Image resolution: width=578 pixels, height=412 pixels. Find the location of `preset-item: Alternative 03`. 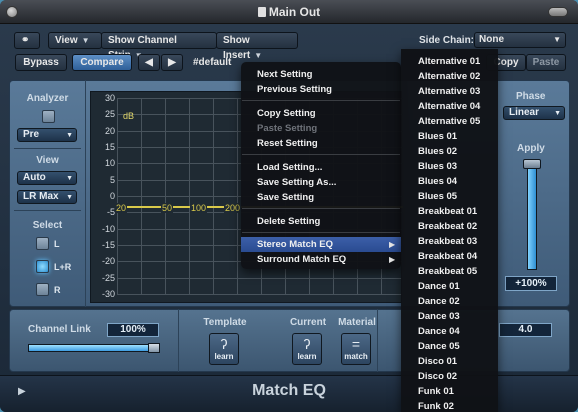

preset-item: Alternative 03 is located at coordinates (449, 91).